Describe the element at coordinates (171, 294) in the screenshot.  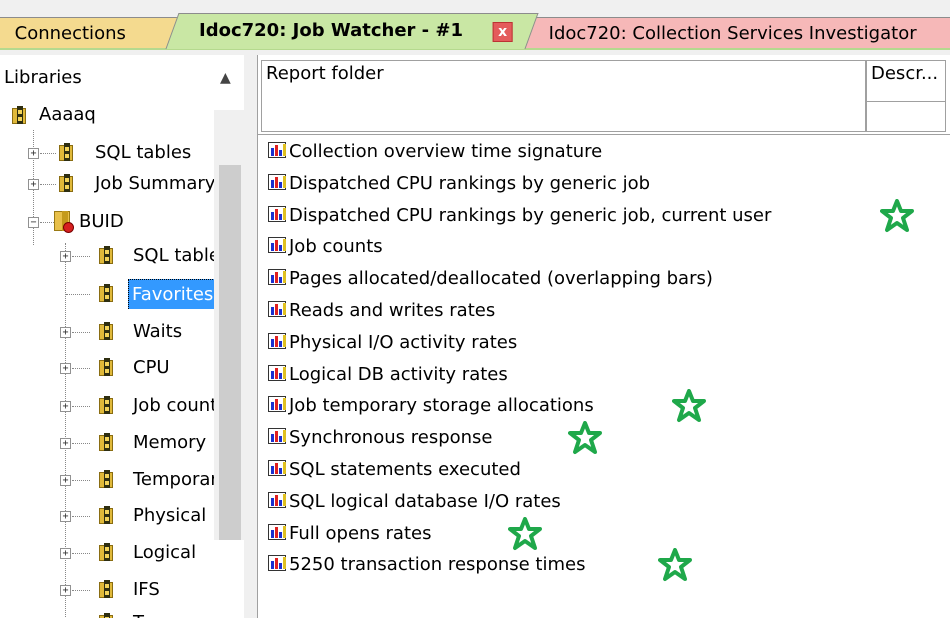
I see `tree-item-label: Favorites` at that location.